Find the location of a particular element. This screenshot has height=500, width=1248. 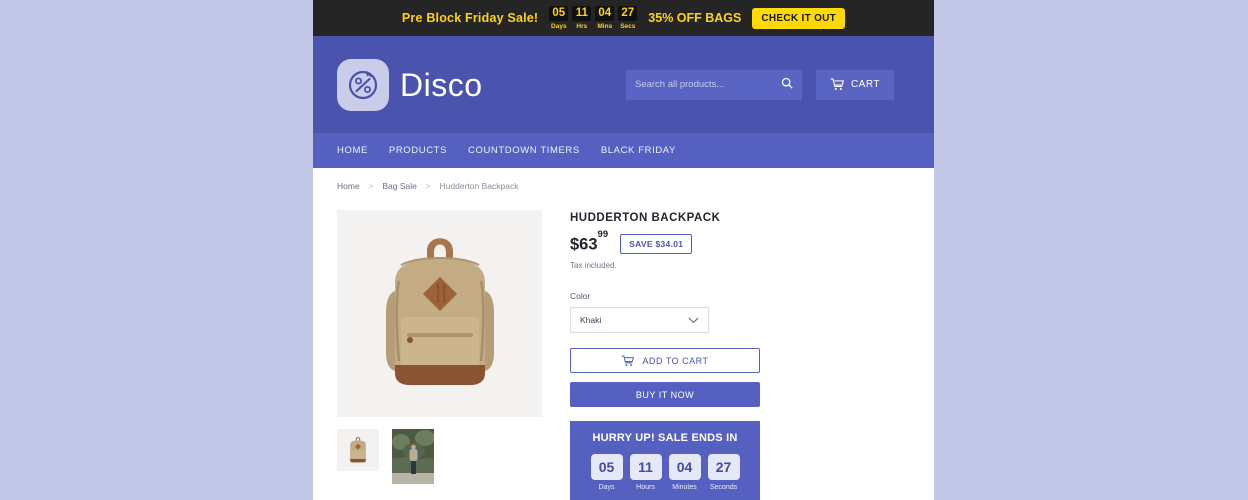

add-to-cart-button: ADD TO CART is located at coordinates (665, 360).